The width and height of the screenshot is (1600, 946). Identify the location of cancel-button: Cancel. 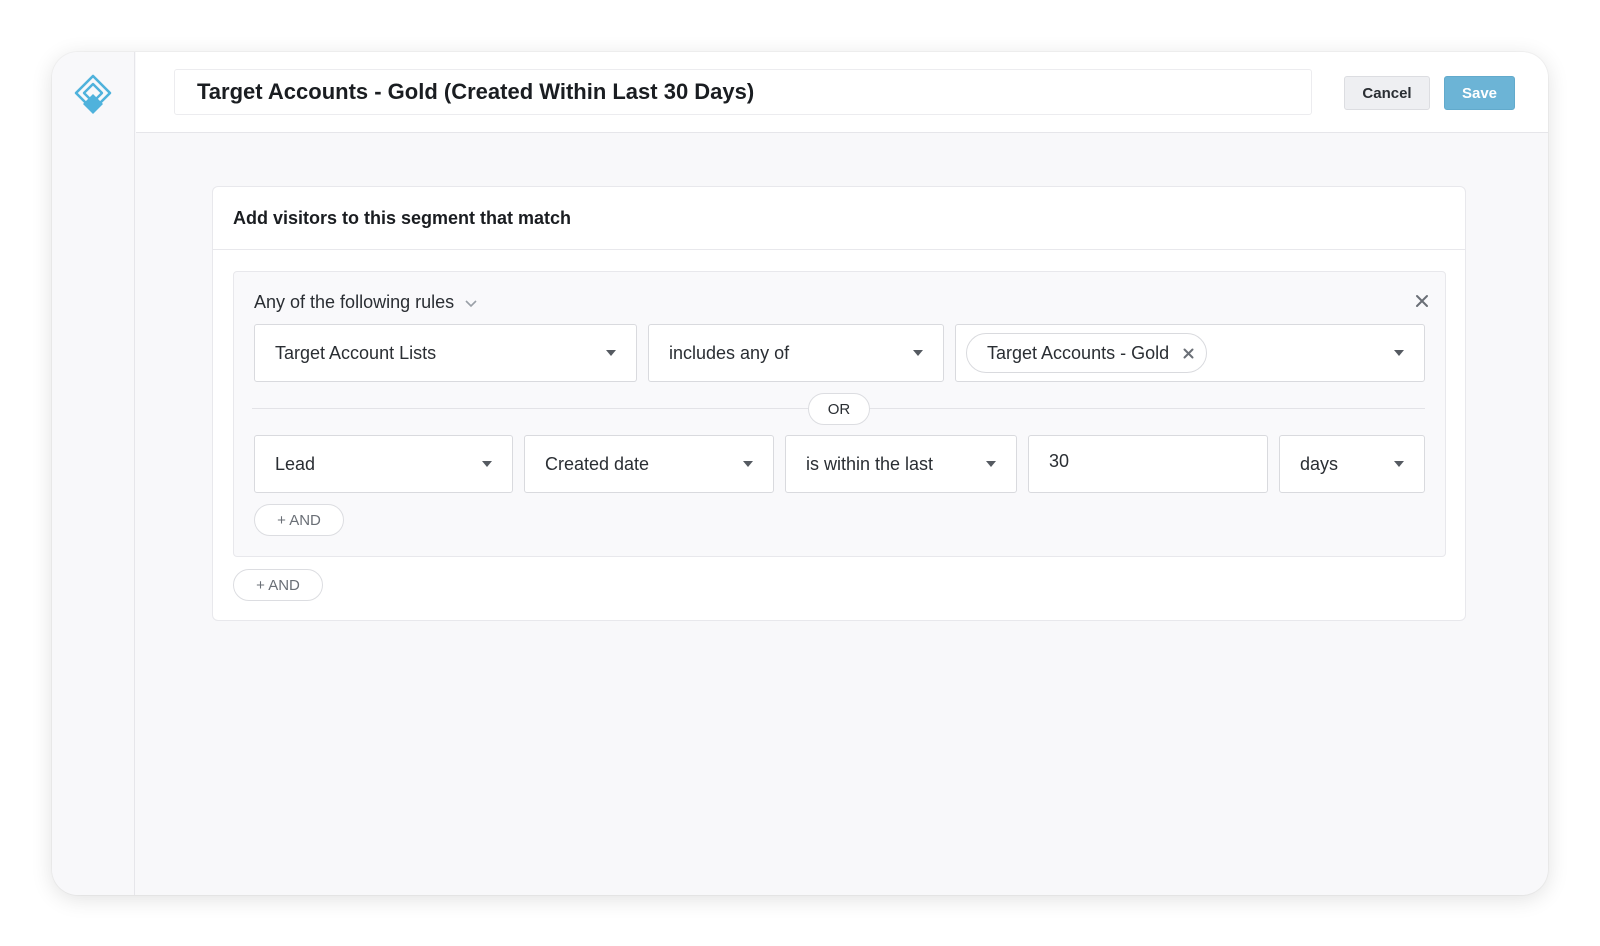
(1387, 93).